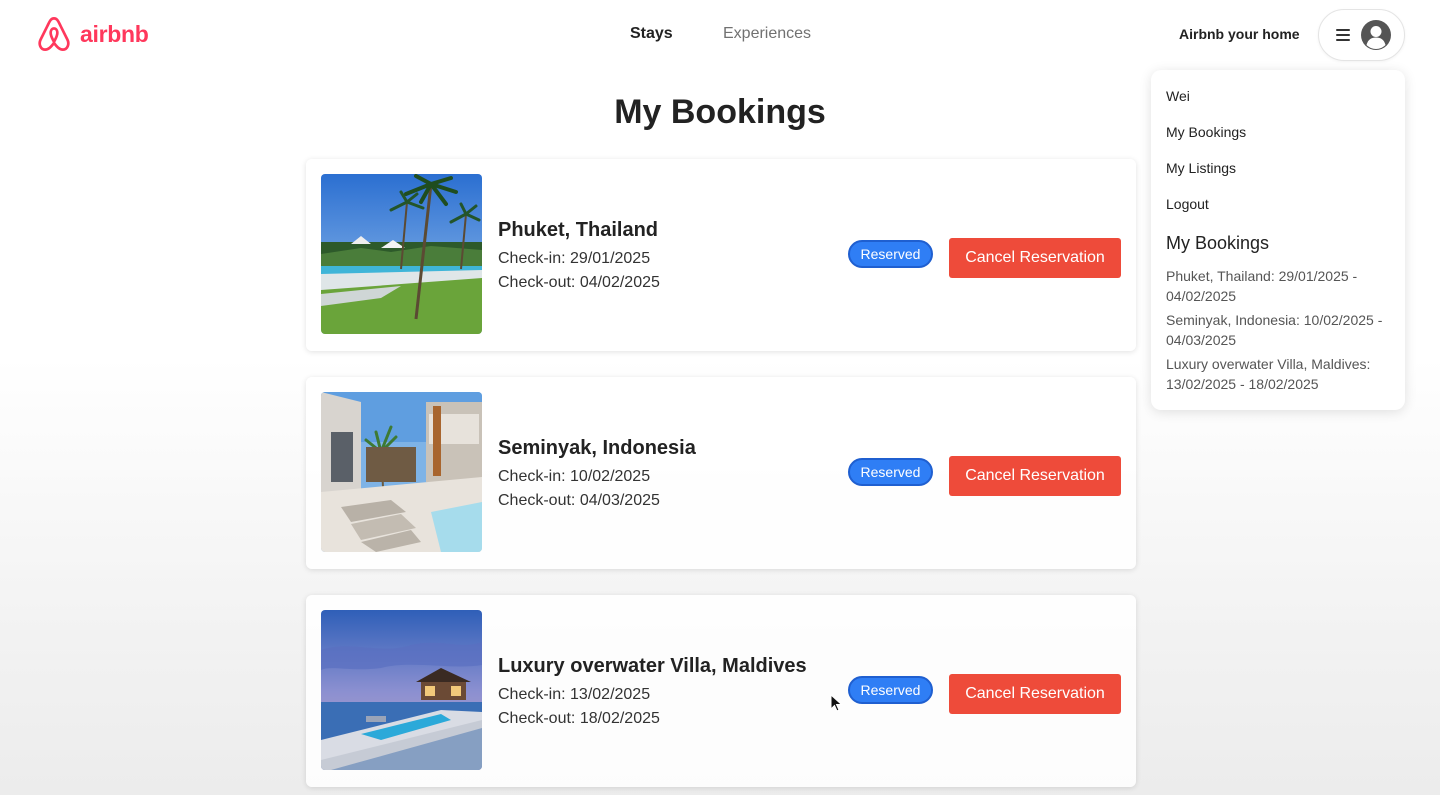  I want to click on menu-item-my-listings: My Listings, so click(1278, 177).